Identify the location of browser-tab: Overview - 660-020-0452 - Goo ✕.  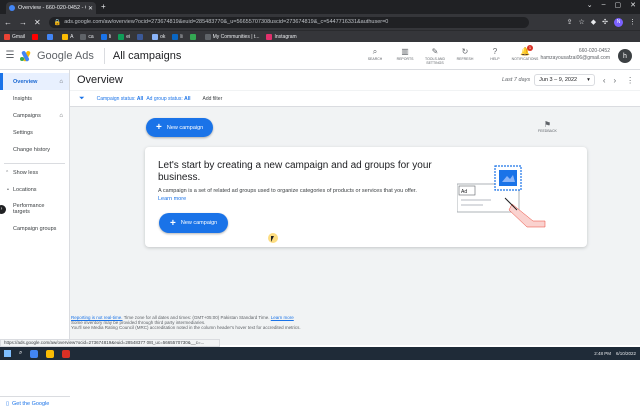
(51, 8).